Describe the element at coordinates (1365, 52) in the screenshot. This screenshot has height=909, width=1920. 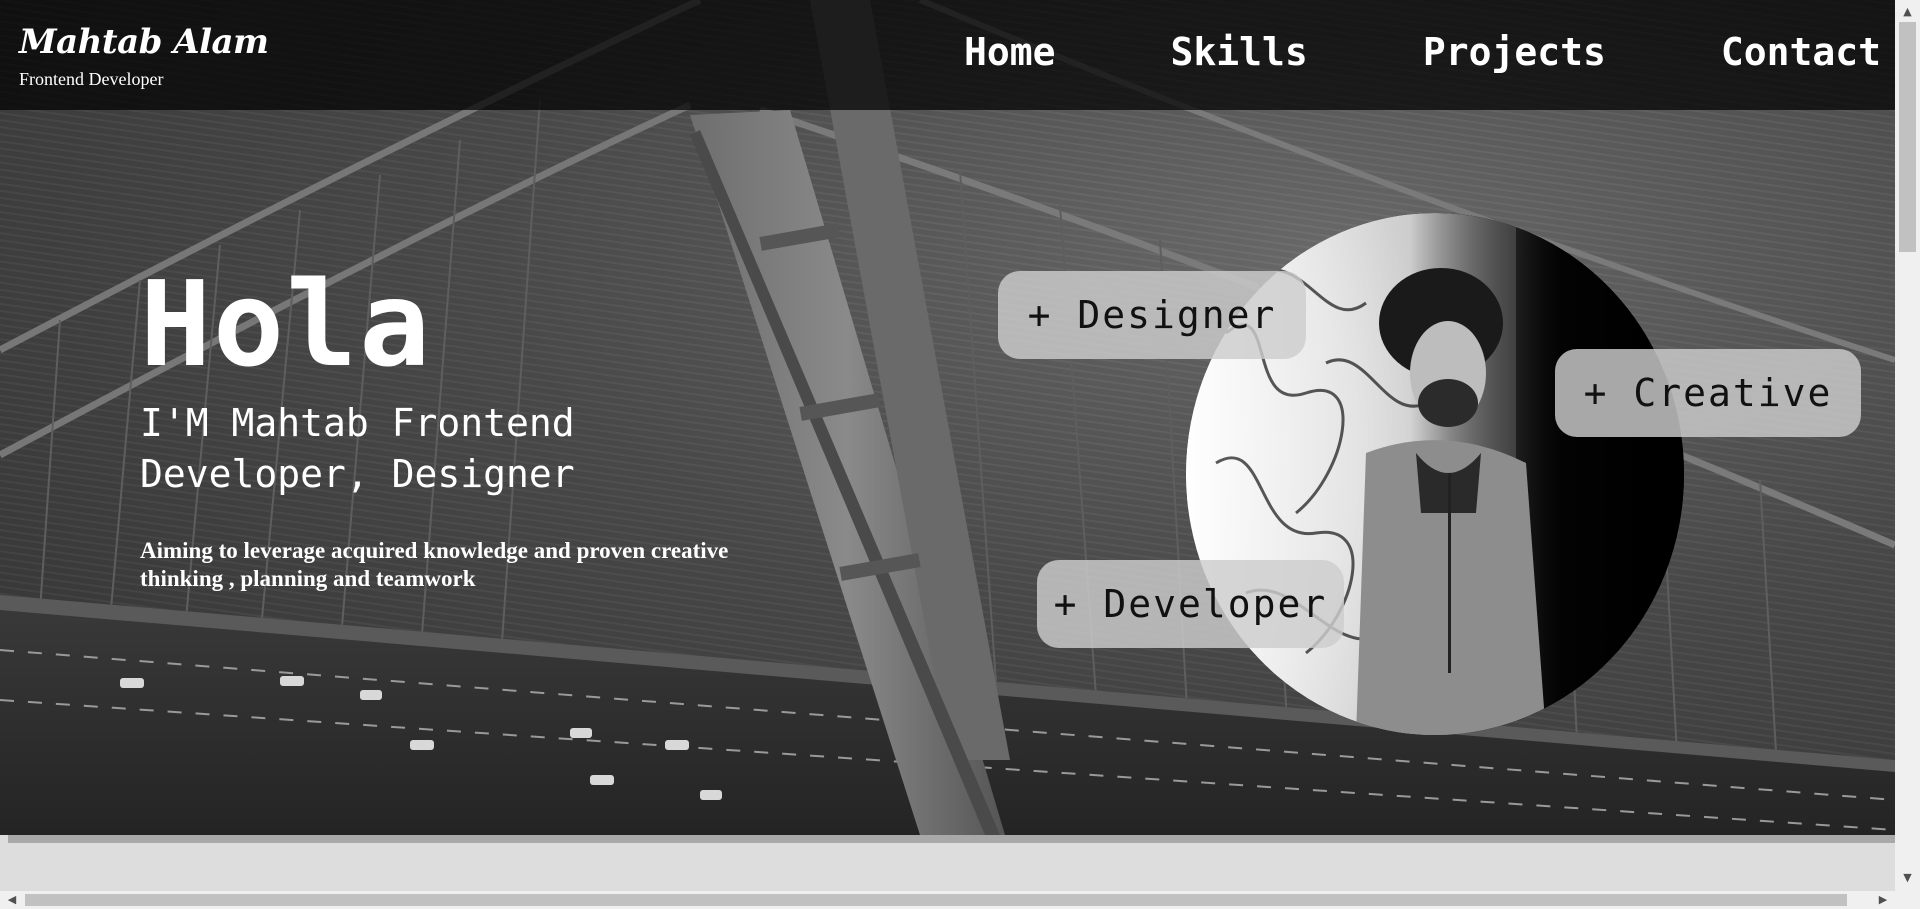
I see `main-nav: Home Skills Projects Contact` at that location.